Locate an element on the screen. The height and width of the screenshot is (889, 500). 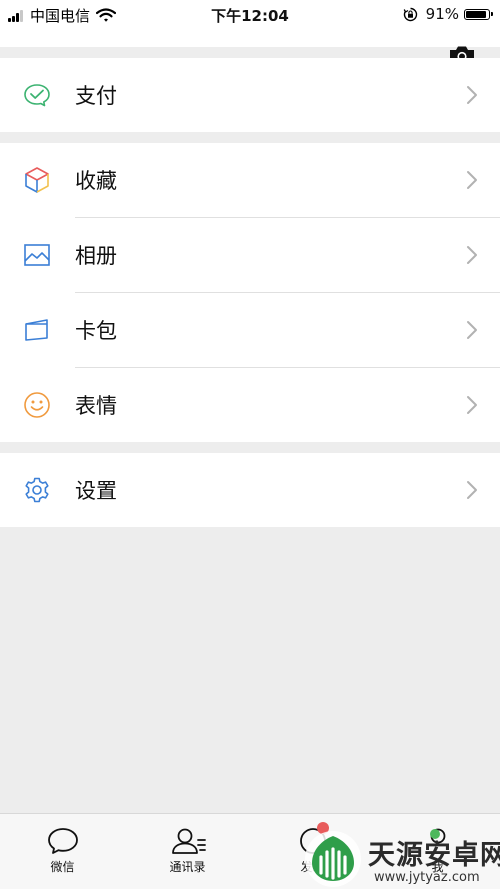
menu-item-stickers: 表情 is located at coordinates (250, 405).